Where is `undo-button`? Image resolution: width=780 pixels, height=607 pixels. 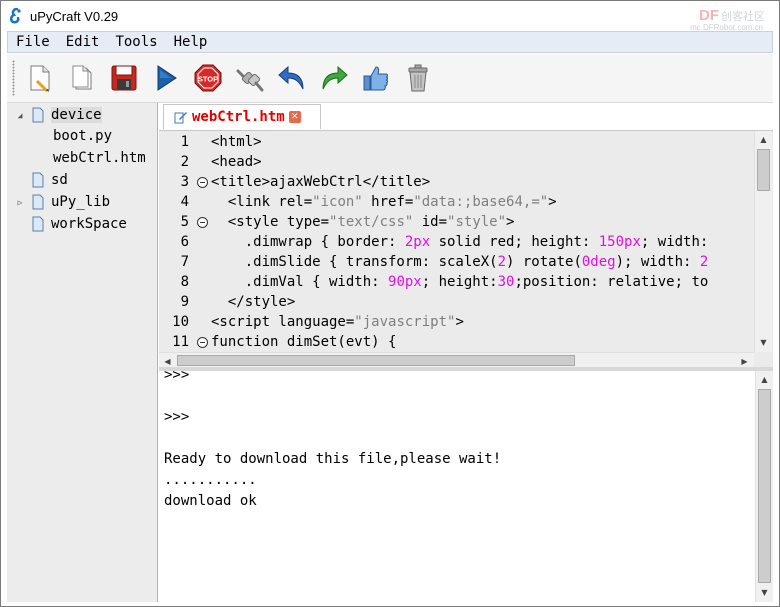 undo-button is located at coordinates (292, 78).